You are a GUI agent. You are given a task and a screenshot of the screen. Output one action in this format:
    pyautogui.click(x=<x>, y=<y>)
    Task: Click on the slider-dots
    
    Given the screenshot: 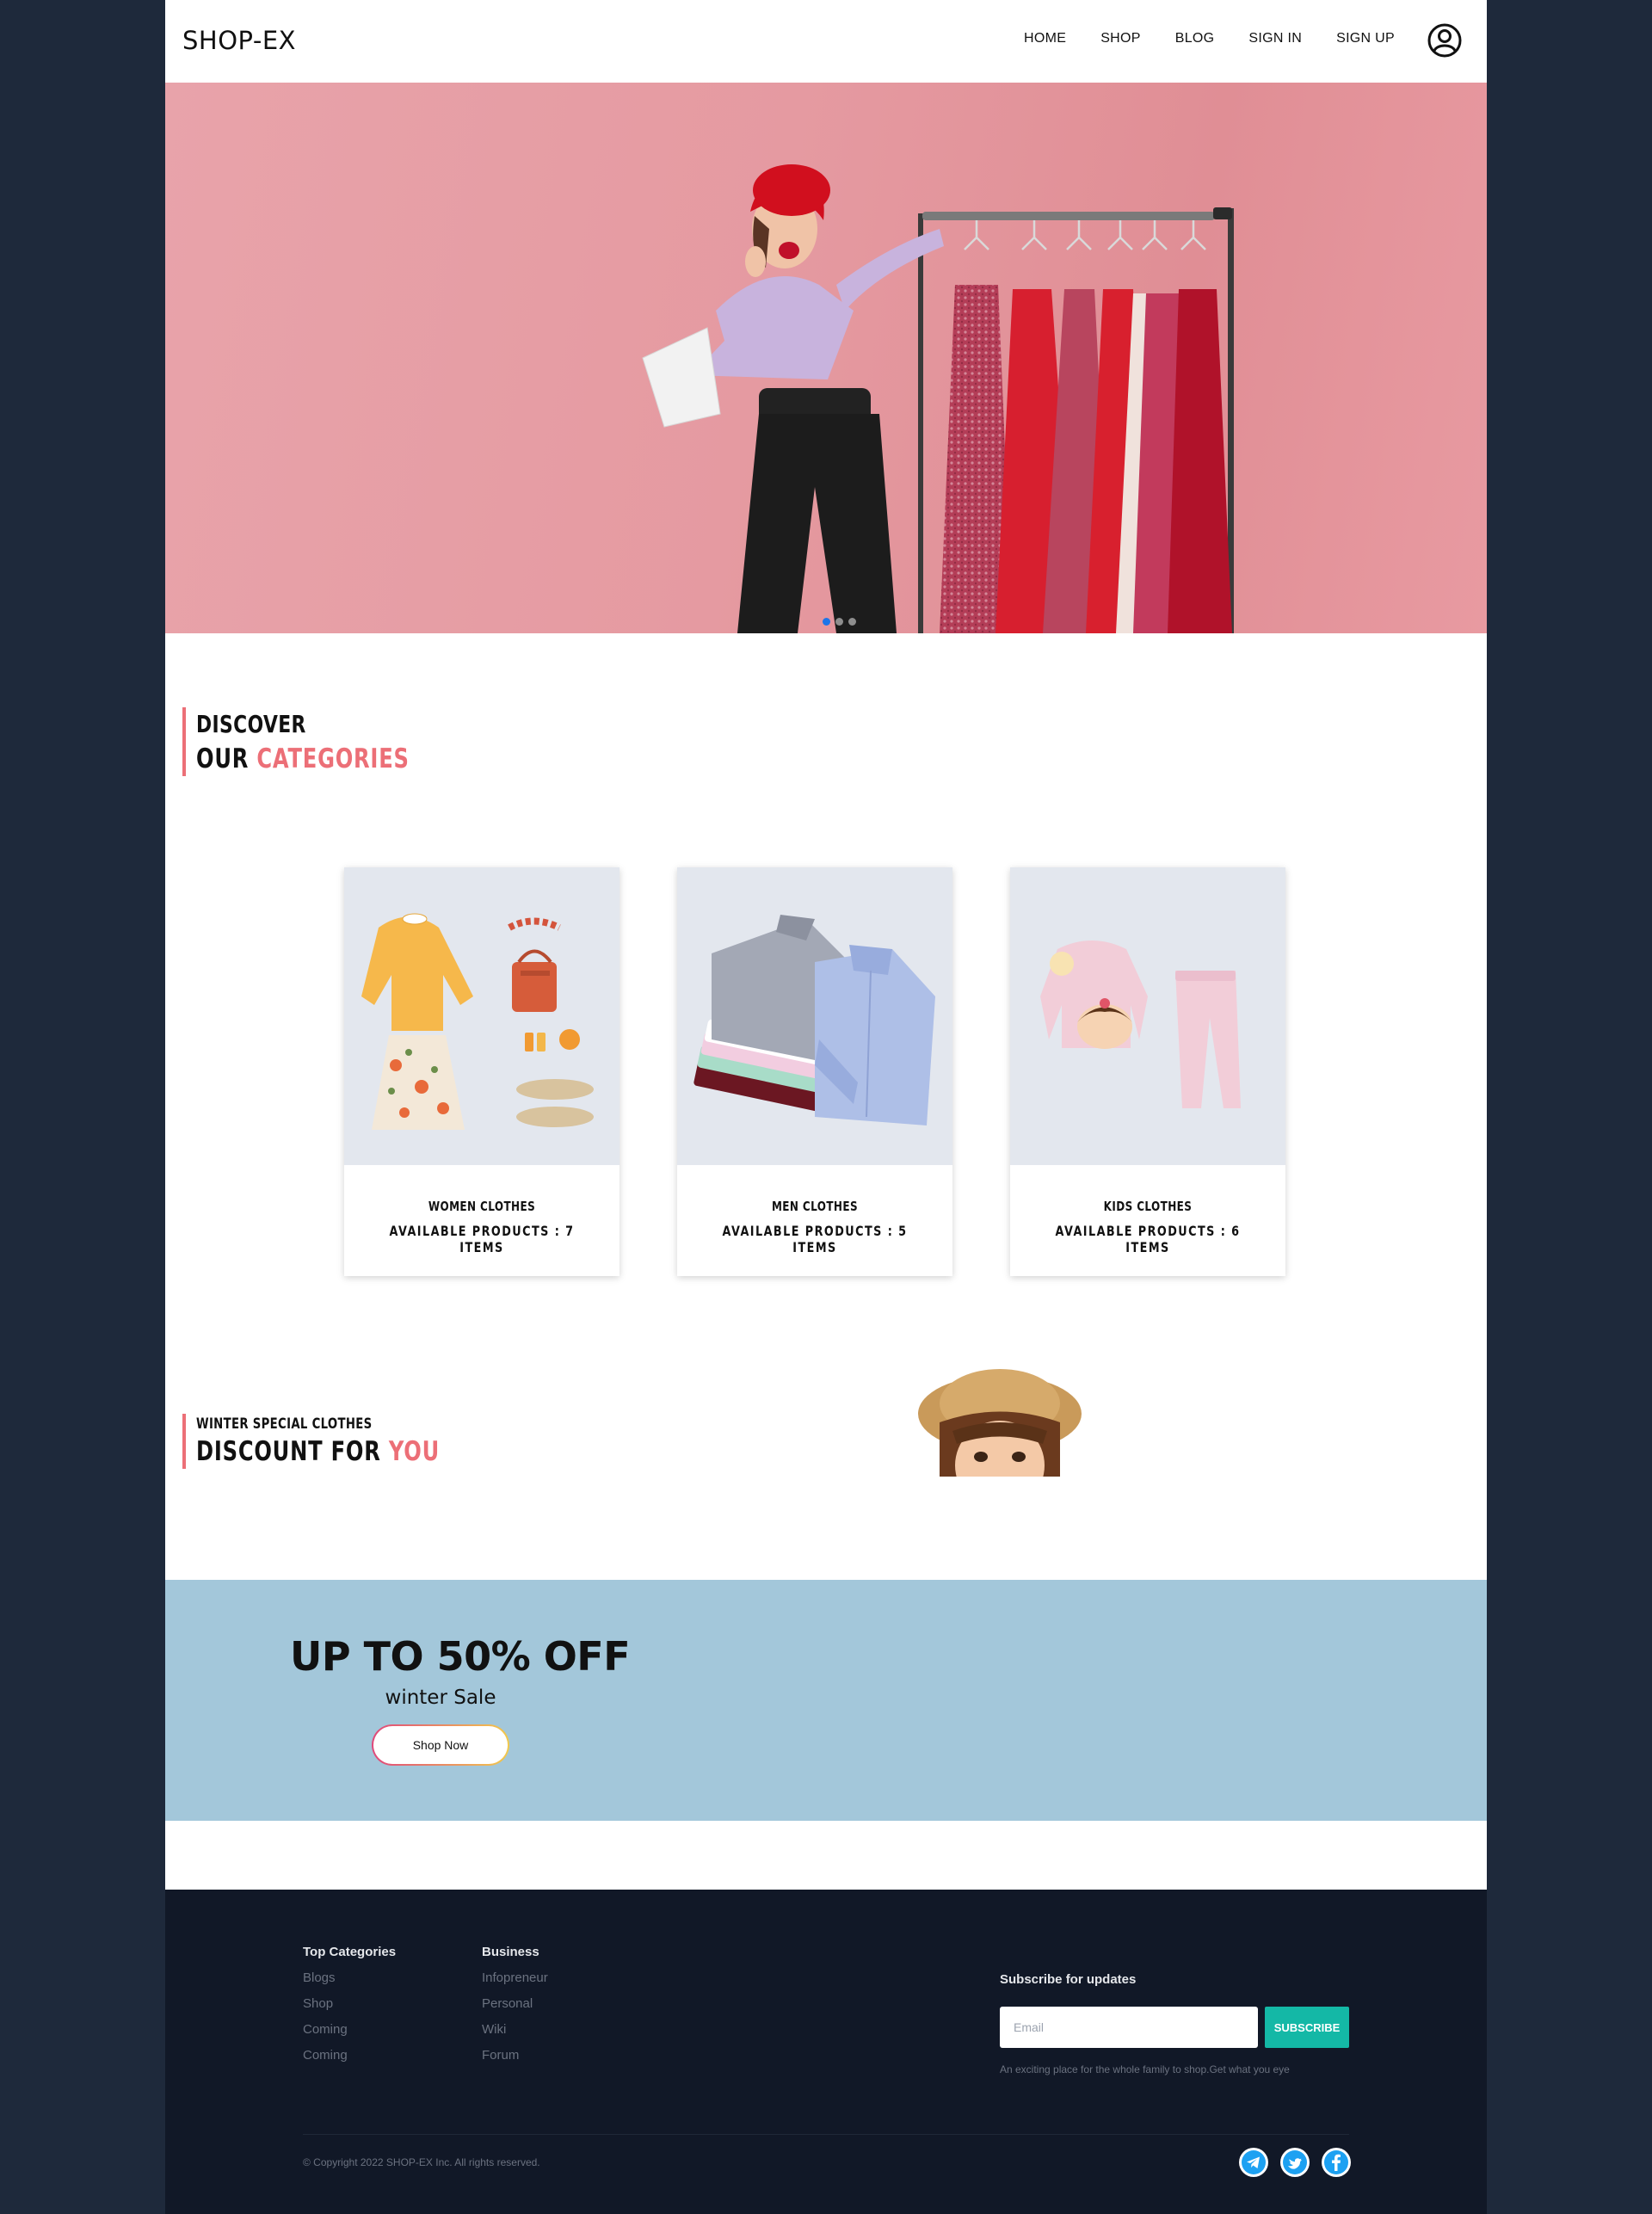 What is the action you would take?
    pyautogui.click(x=842, y=622)
    